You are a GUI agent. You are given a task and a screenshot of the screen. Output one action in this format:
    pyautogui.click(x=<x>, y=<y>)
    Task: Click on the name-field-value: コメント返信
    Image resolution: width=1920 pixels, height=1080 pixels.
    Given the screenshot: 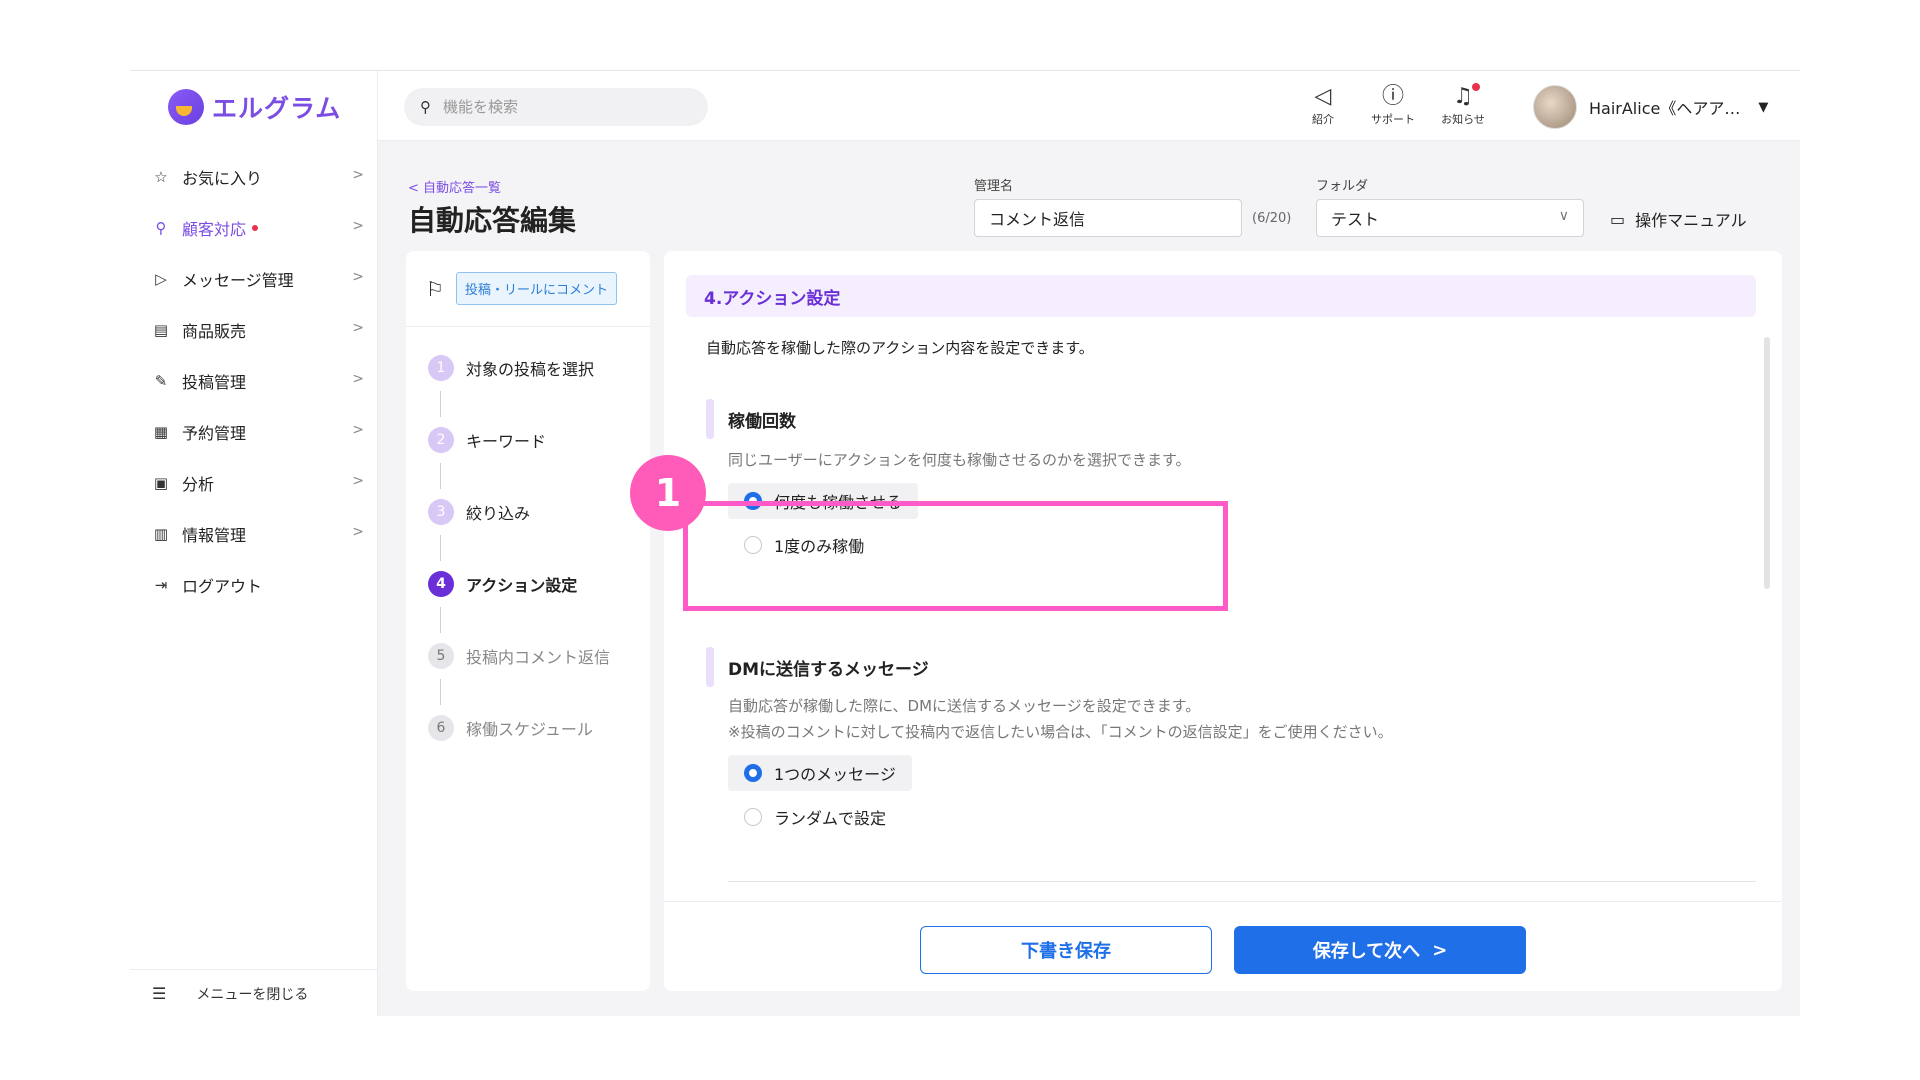 What is the action you would take?
    pyautogui.click(x=1037, y=219)
    